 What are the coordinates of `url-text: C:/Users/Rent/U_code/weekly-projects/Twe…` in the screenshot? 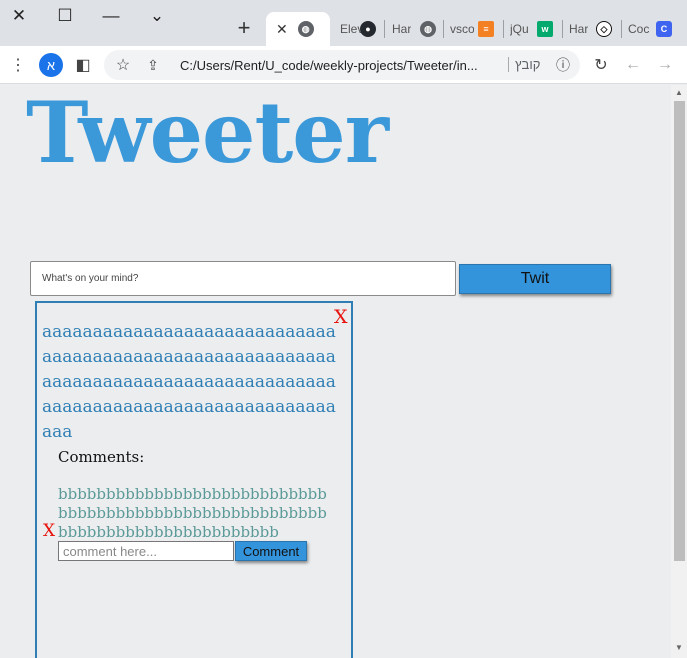 It's located at (344, 65).